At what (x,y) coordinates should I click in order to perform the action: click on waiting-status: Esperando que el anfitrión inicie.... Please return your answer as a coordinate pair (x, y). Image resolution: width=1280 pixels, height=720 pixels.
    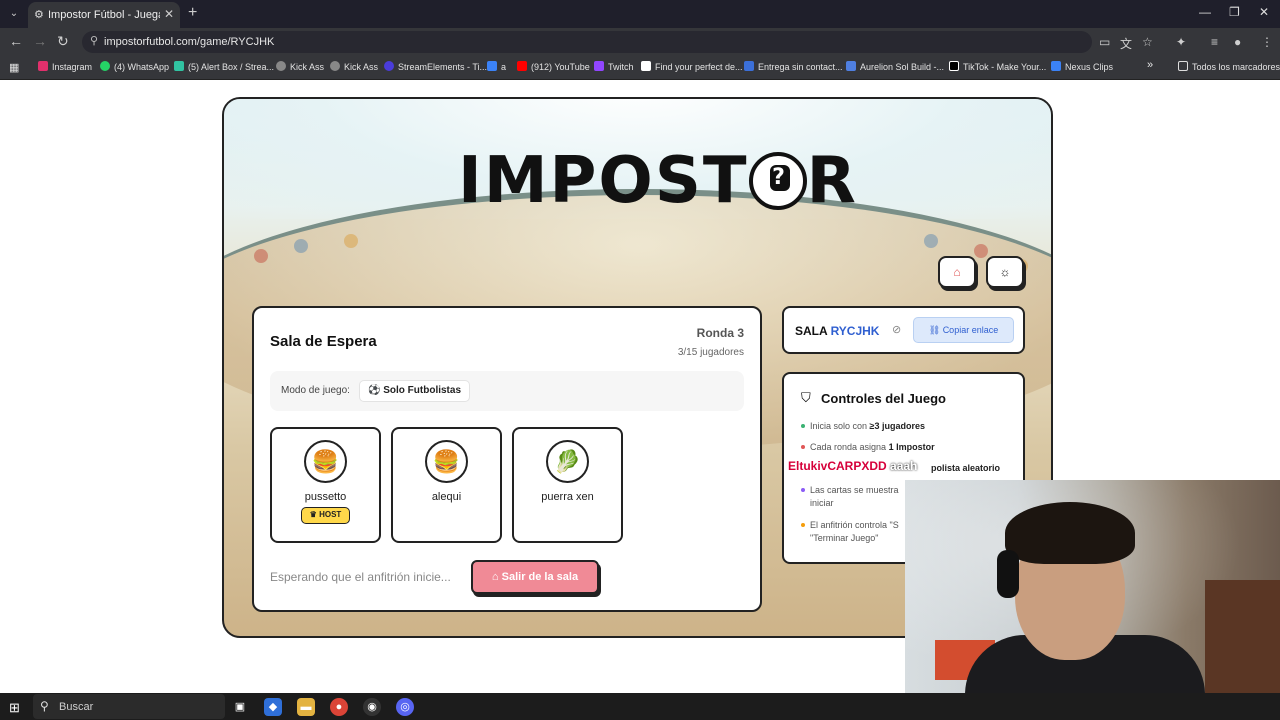
    Looking at the image, I should click on (360, 577).